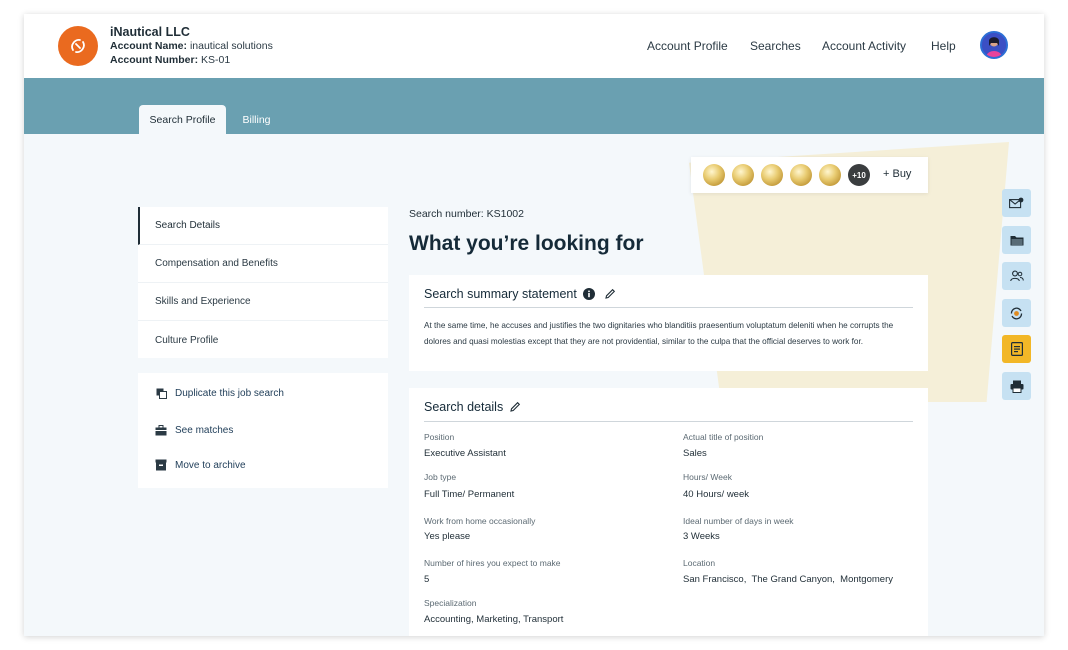  Describe the element at coordinates (263, 340) in the screenshot. I see `menu-item-culture: Culture Profile` at that location.